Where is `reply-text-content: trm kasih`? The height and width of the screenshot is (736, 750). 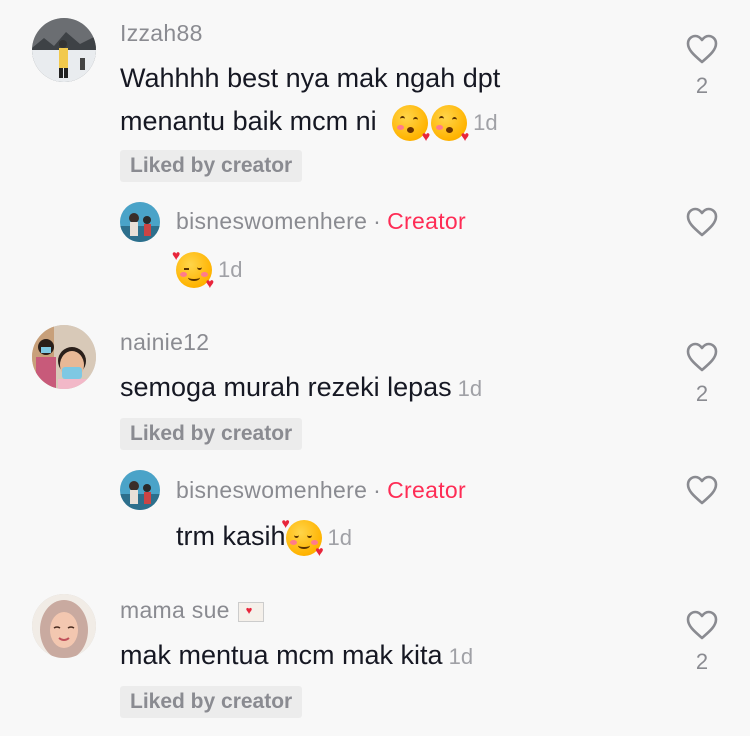 reply-text-content: trm kasih is located at coordinates (231, 536).